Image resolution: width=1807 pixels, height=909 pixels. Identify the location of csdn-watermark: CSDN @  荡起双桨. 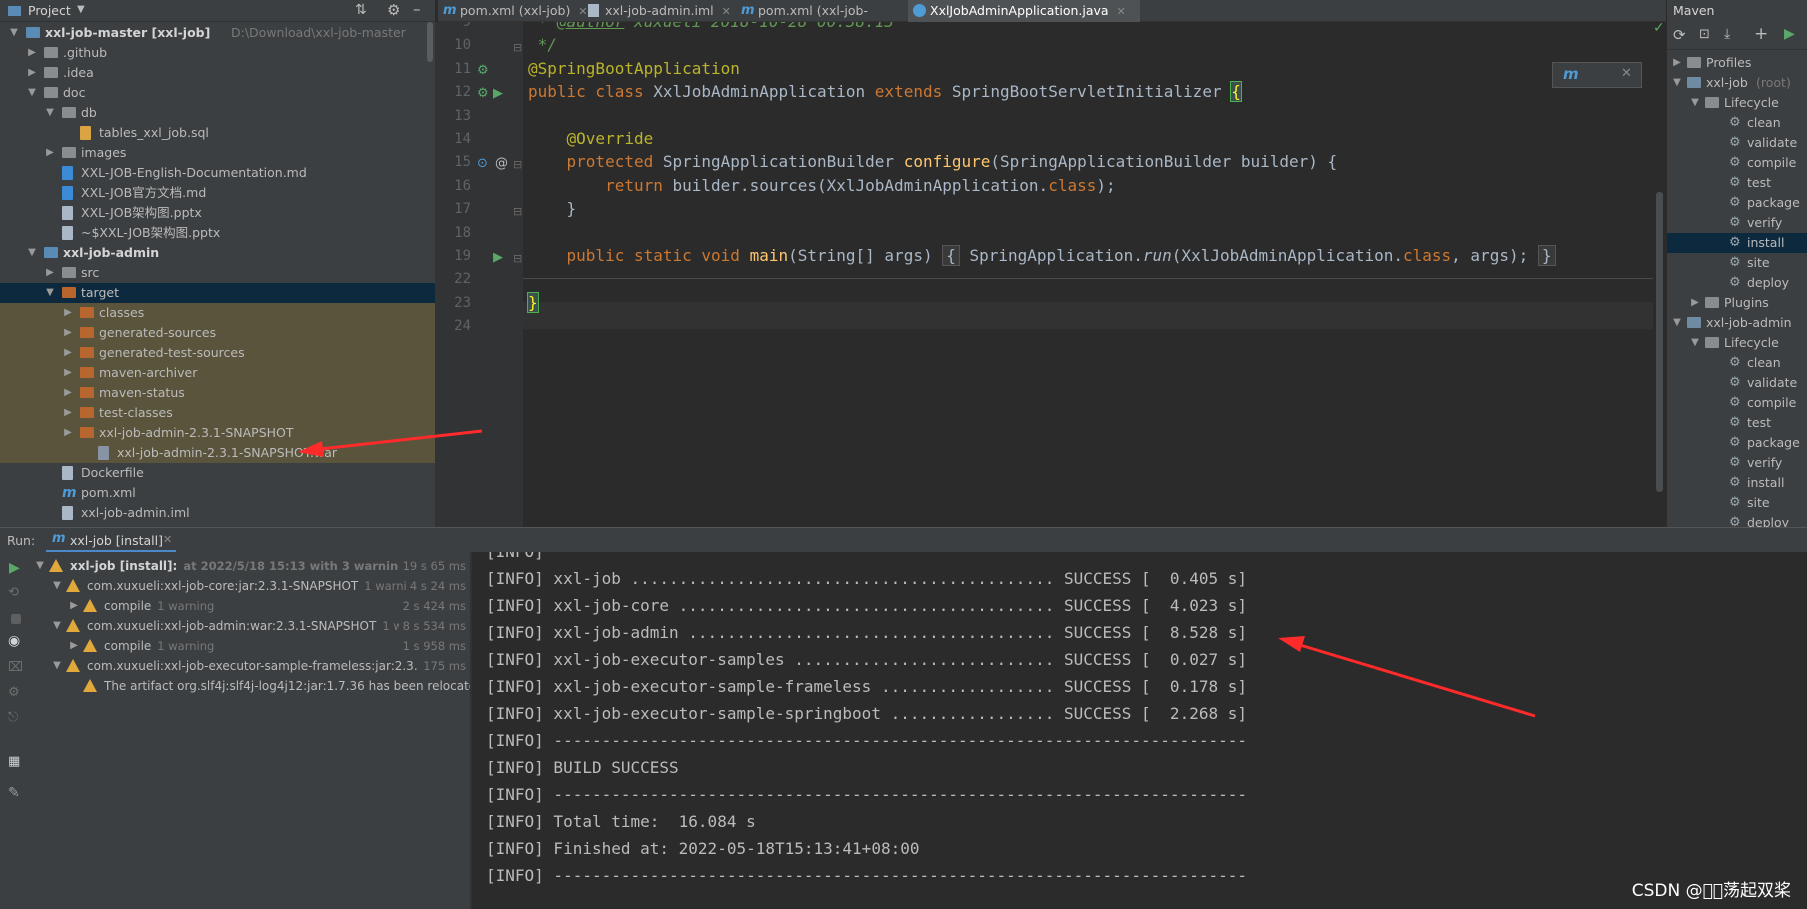
(1711, 891).